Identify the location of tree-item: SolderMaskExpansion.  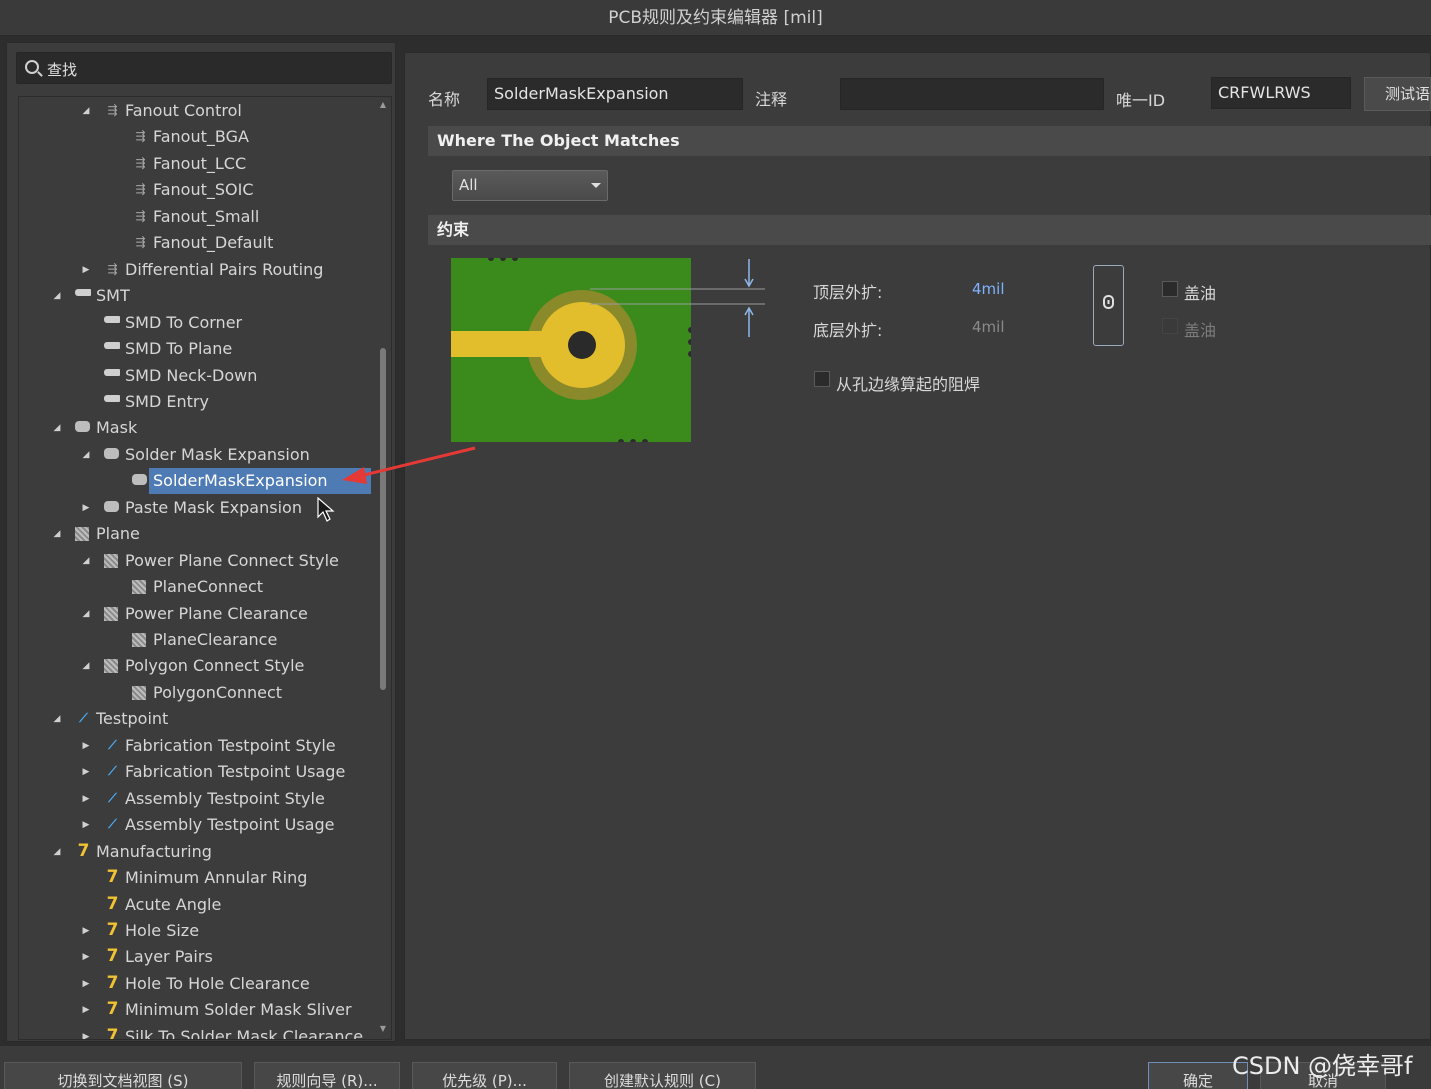
(199, 481).